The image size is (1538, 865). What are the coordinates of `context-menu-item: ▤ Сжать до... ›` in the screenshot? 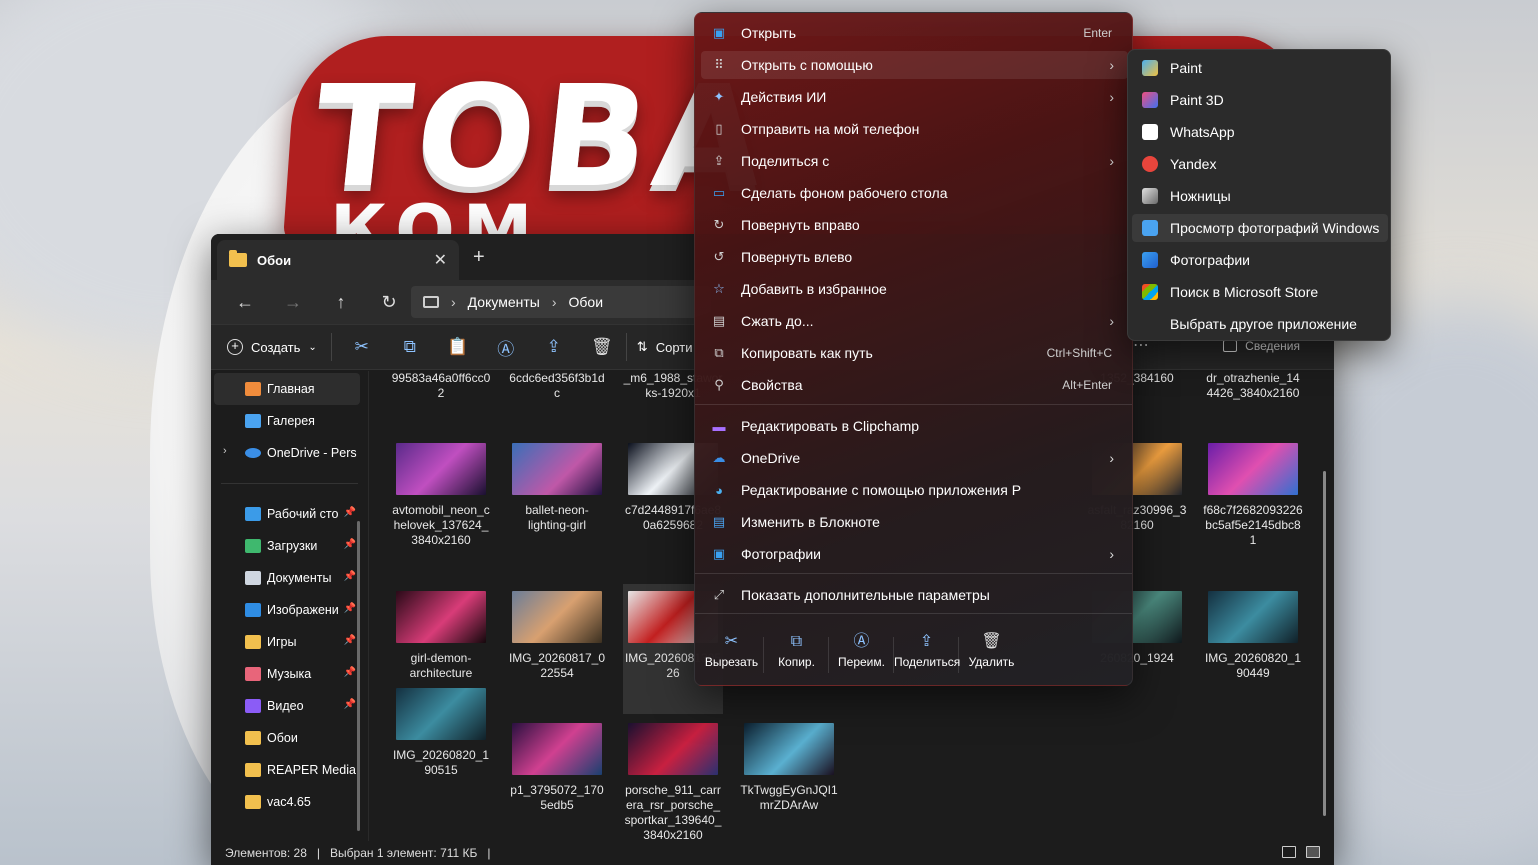 It's located at (914, 321).